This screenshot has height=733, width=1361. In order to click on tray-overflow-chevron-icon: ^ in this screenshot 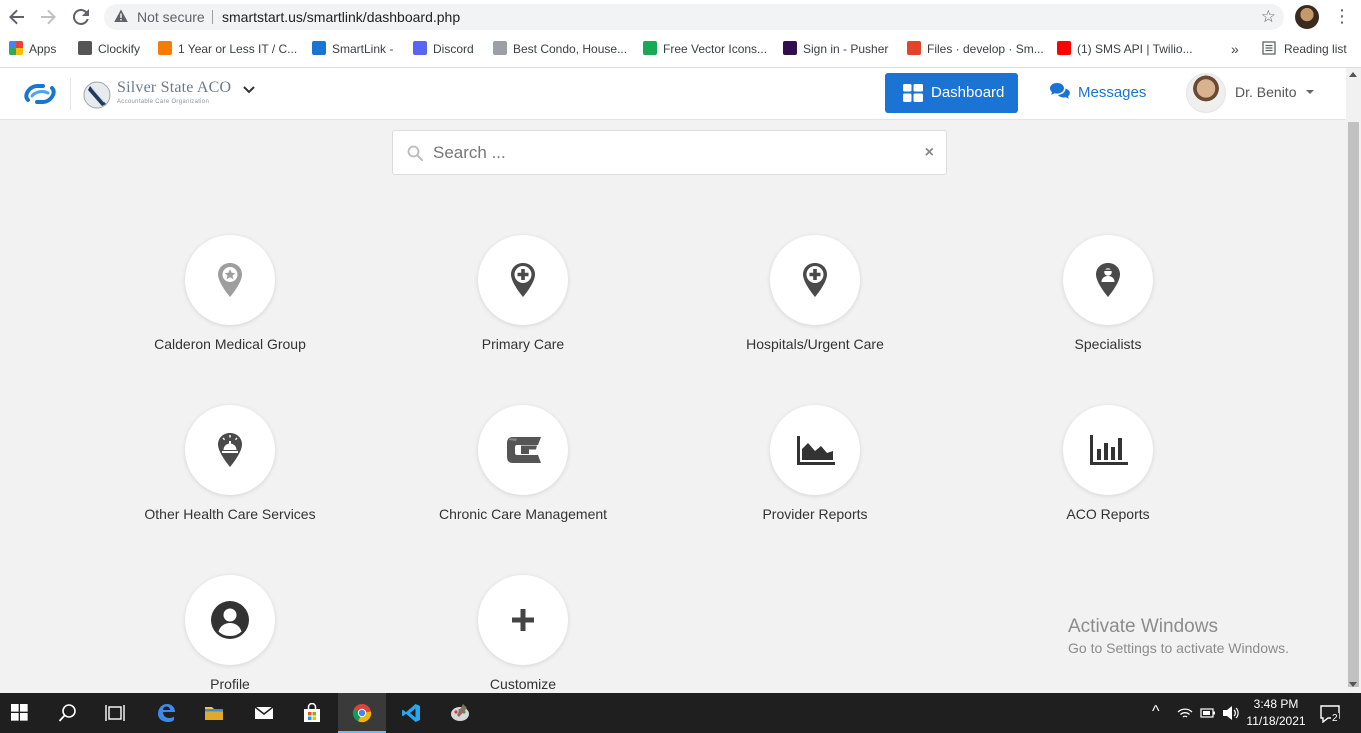, I will do `click(1156, 712)`.